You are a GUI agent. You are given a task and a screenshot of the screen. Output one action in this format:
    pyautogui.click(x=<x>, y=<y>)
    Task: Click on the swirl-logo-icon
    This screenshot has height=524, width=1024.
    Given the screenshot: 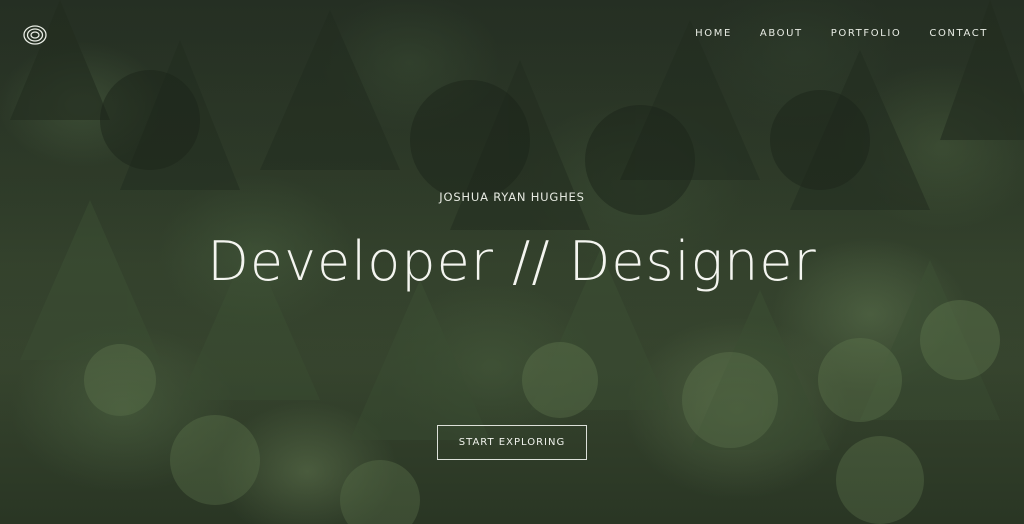 What is the action you would take?
    pyautogui.click(x=35, y=35)
    